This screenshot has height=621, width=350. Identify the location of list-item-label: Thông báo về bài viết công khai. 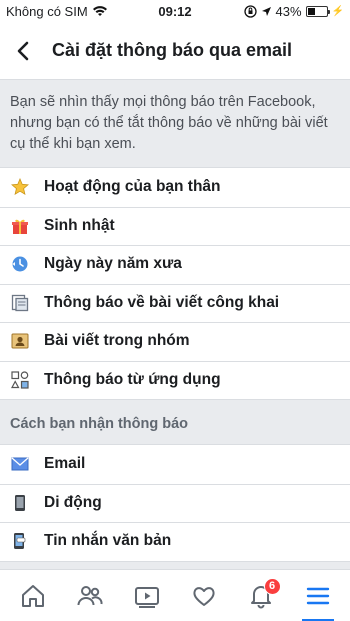
(162, 302).